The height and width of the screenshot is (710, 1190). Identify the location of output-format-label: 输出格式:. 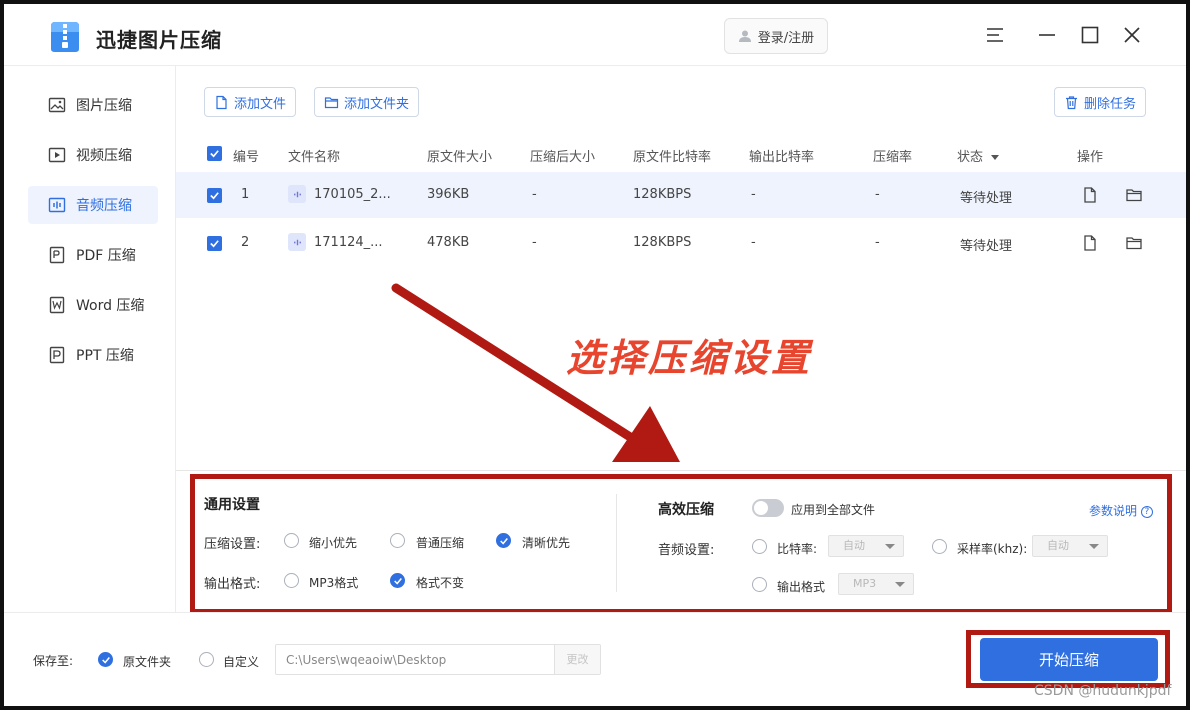
(232, 584).